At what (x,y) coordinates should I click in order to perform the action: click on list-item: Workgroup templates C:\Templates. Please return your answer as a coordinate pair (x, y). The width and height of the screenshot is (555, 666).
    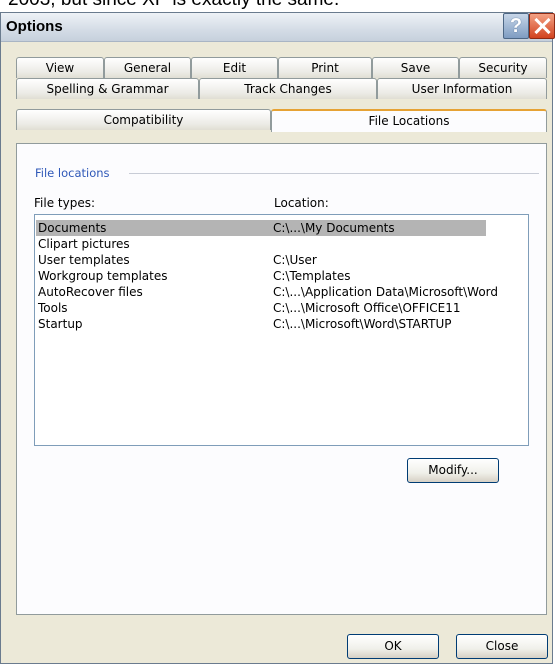
    Looking at the image, I should click on (261, 276).